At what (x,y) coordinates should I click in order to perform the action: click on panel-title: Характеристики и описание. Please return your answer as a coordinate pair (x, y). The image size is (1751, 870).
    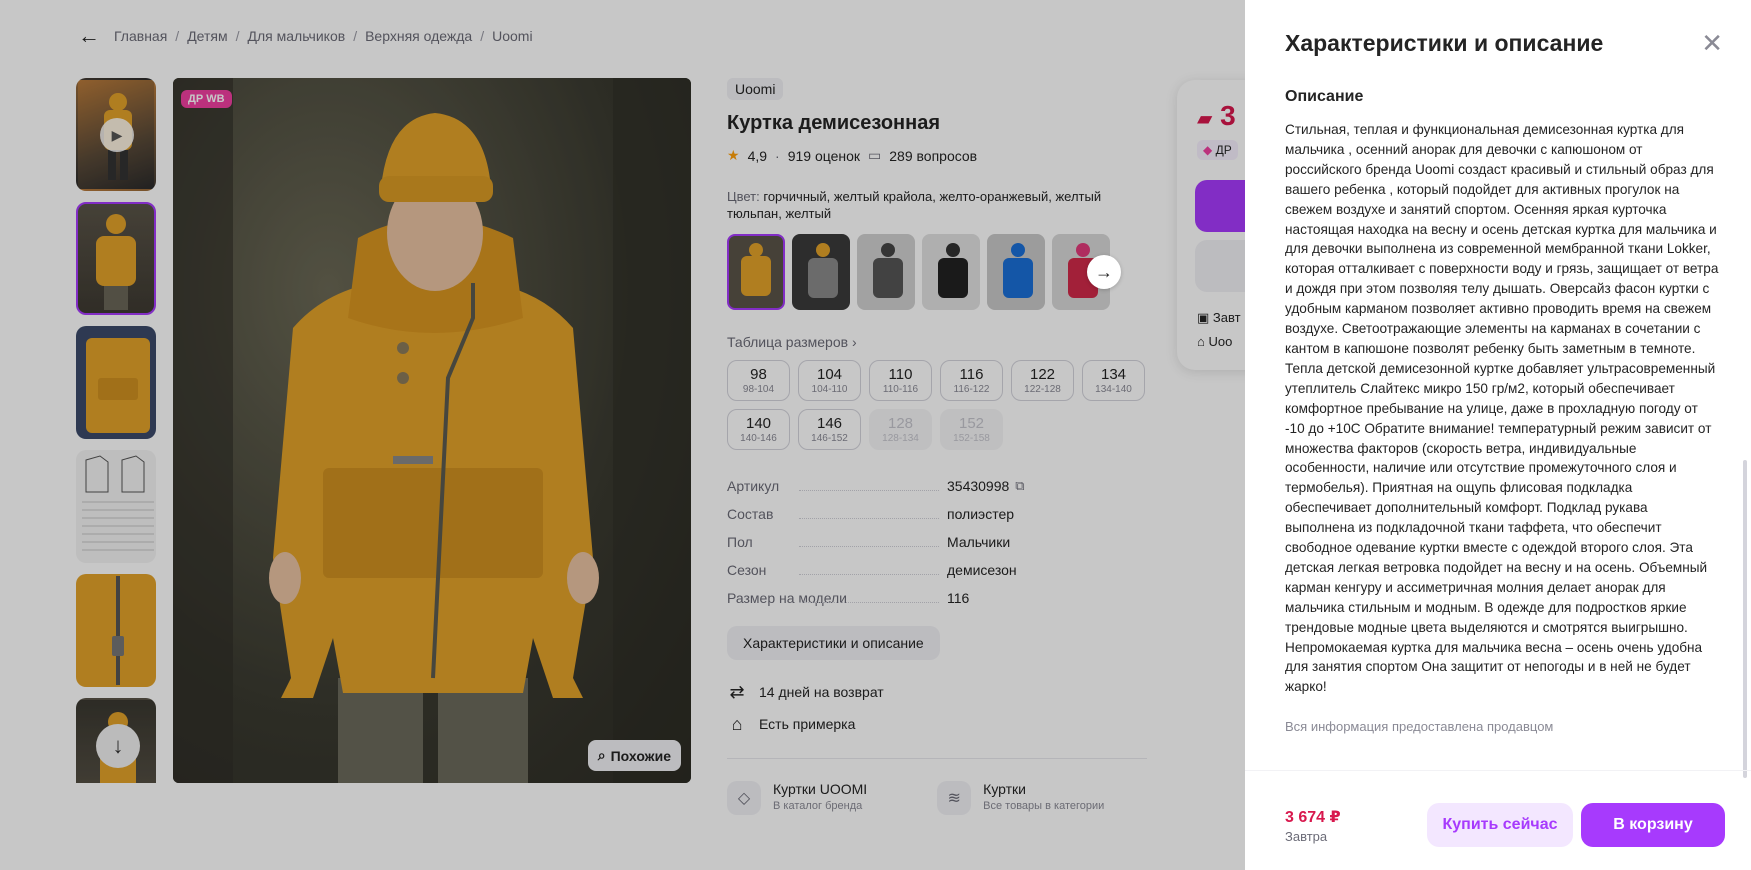
    Looking at the image, I should click on (1444, 43).